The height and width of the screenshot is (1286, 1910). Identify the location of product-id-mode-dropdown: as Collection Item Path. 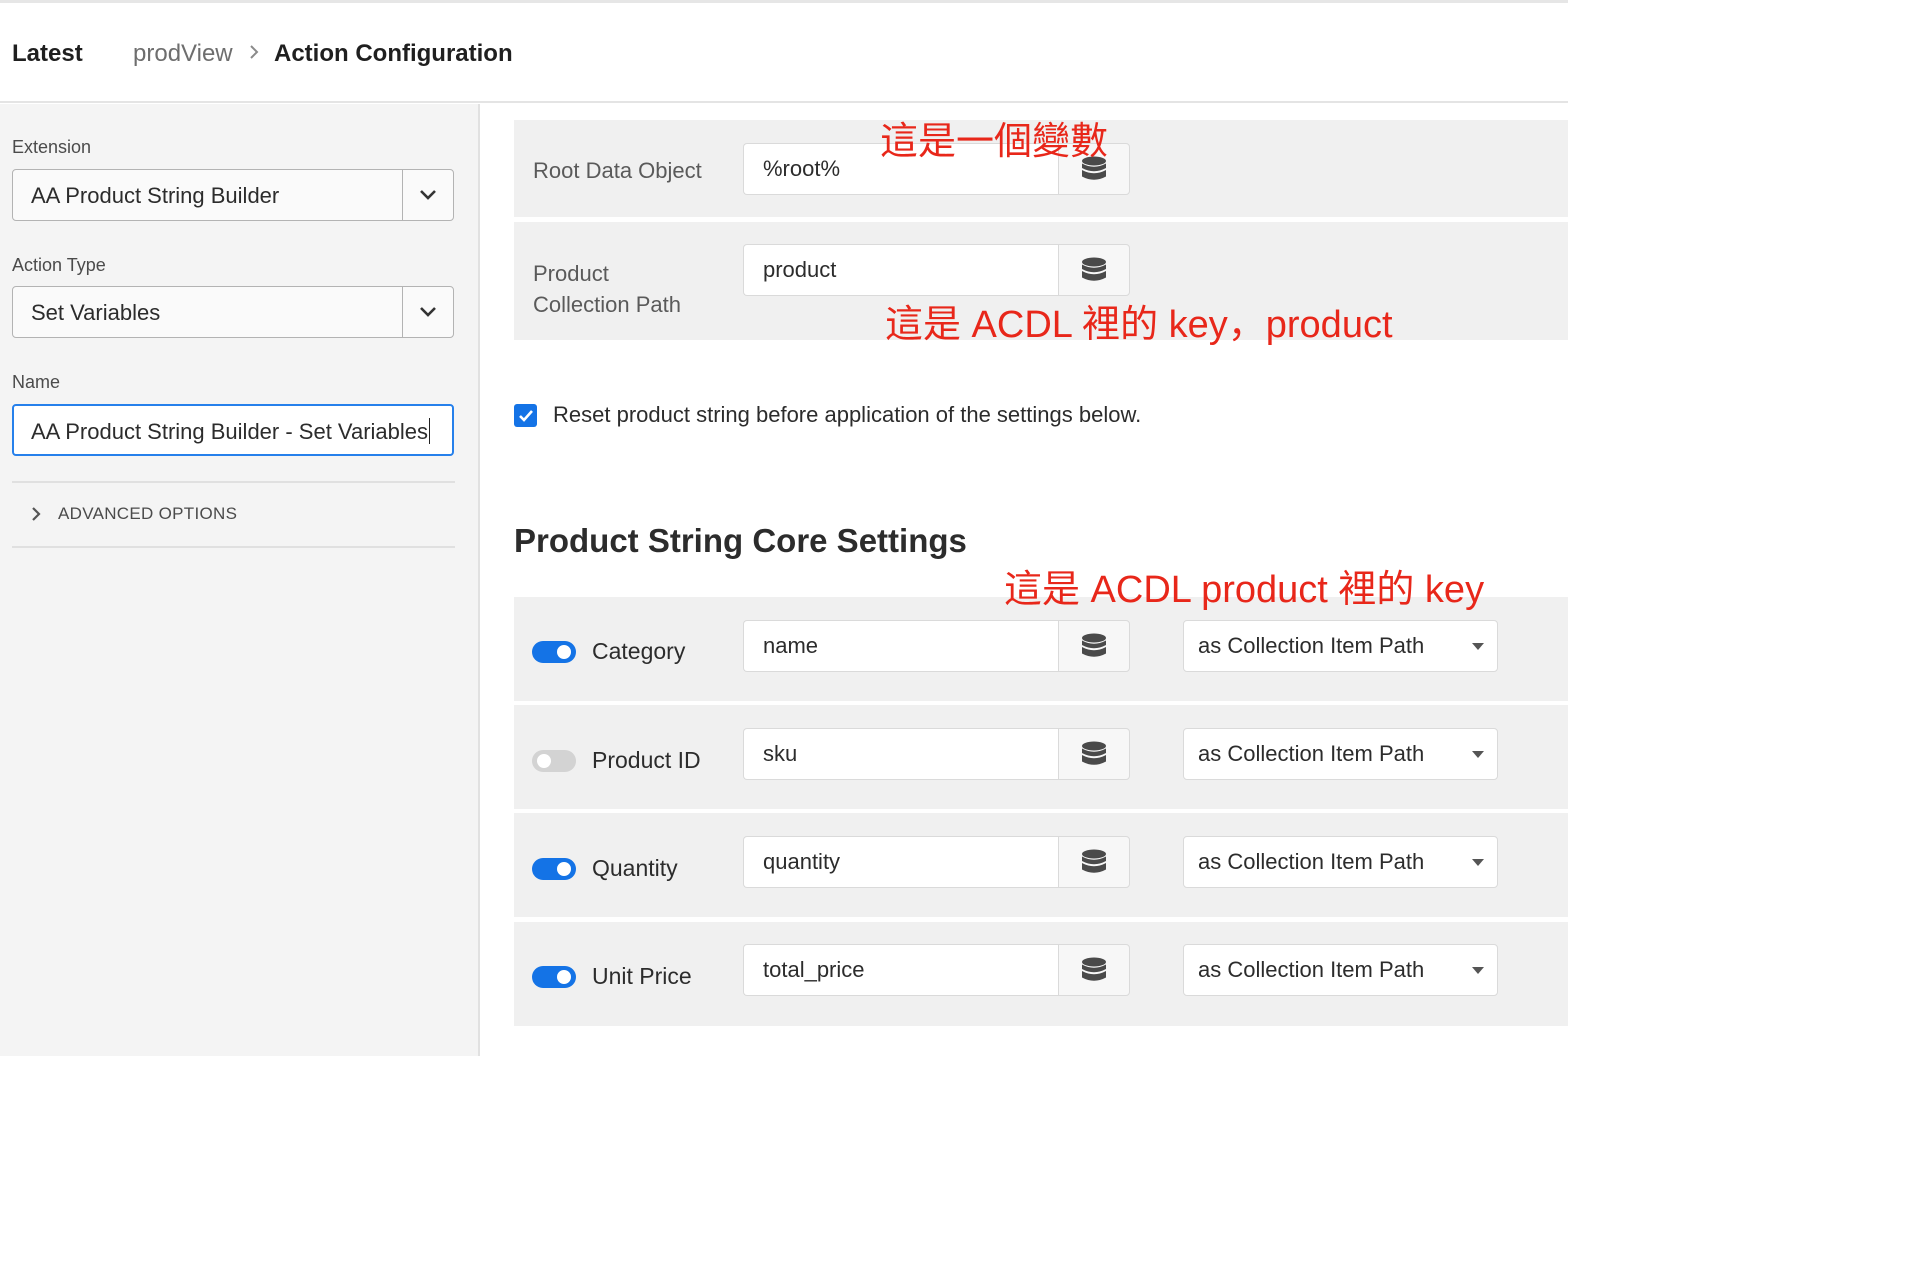
(1340, 754).